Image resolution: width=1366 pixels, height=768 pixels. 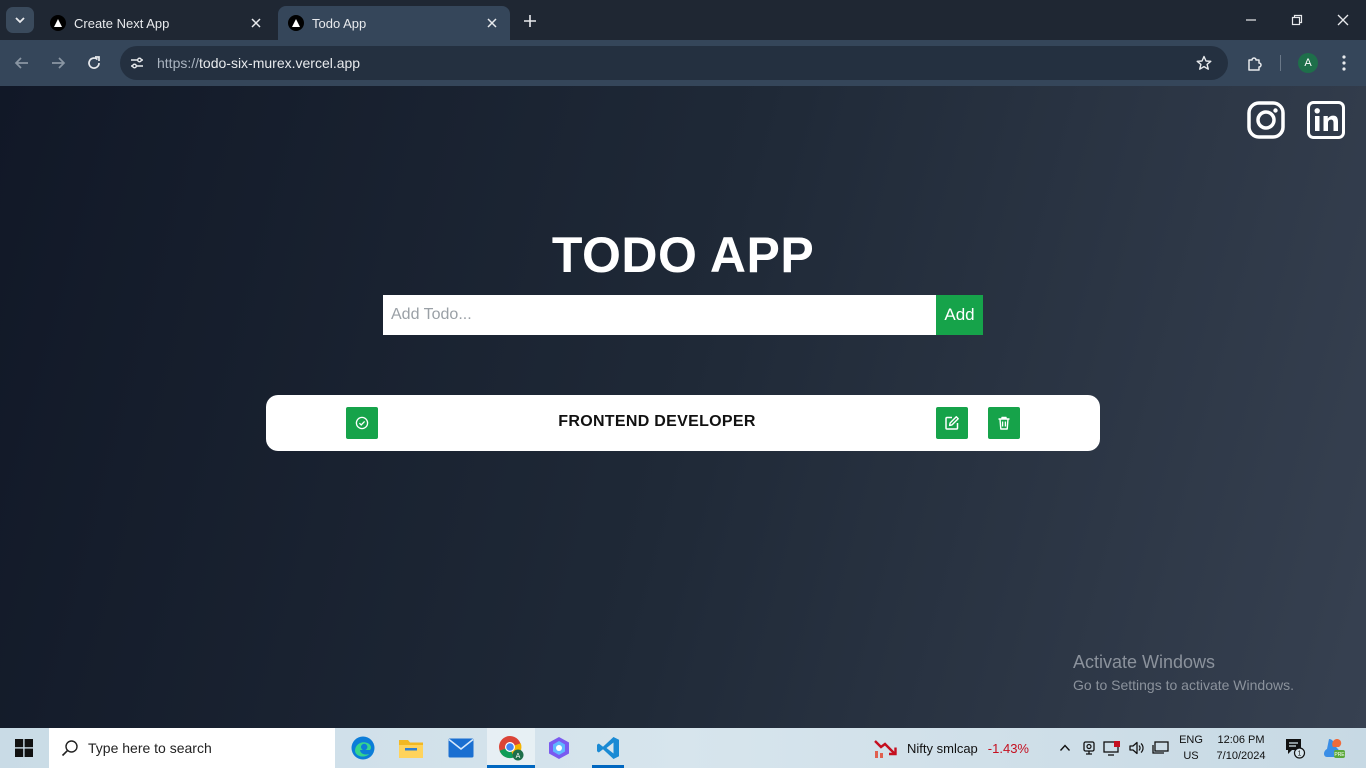 I want to click on instagram-icon, so click(x=1266, y=120).